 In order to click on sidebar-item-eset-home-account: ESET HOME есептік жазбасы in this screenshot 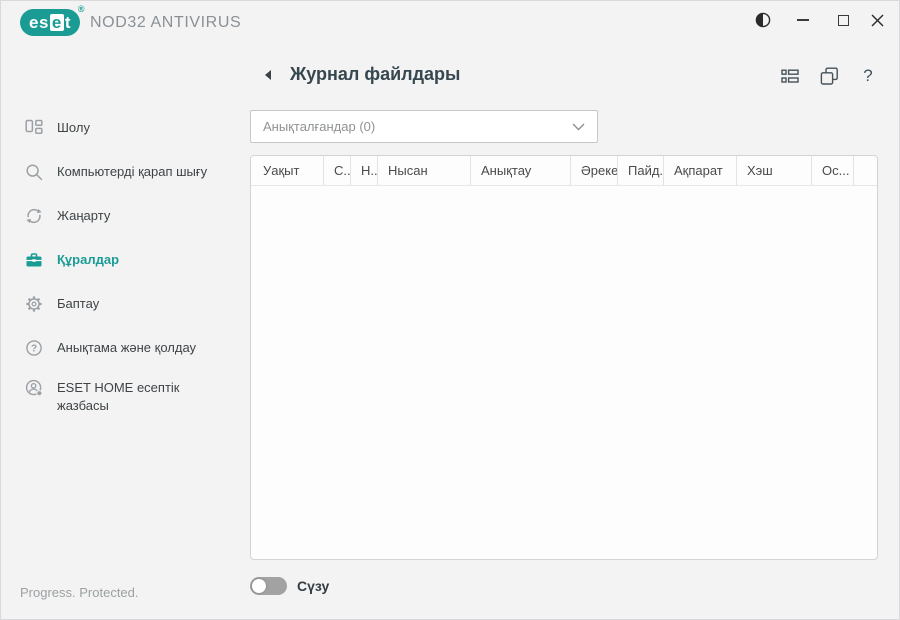, I will do `click(130, 397)`.